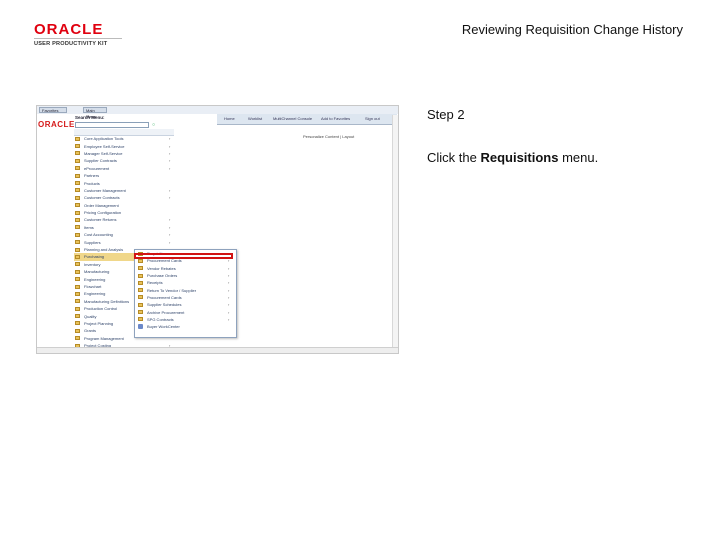 The height and width of the screenshot is (540, 720). I want to click on submenu-item-label: Return To Vendor / Supplier, so click(172, 290).